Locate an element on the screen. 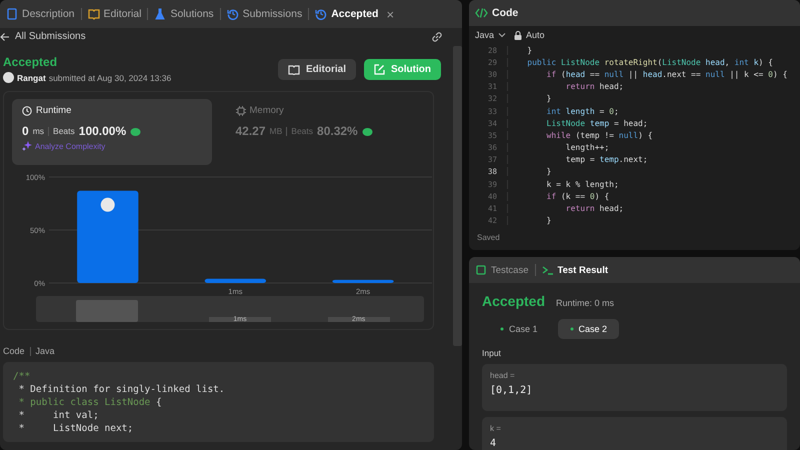 This screenshot has width=800, height=450. section-title: Code is located at coordinates (14, 351).